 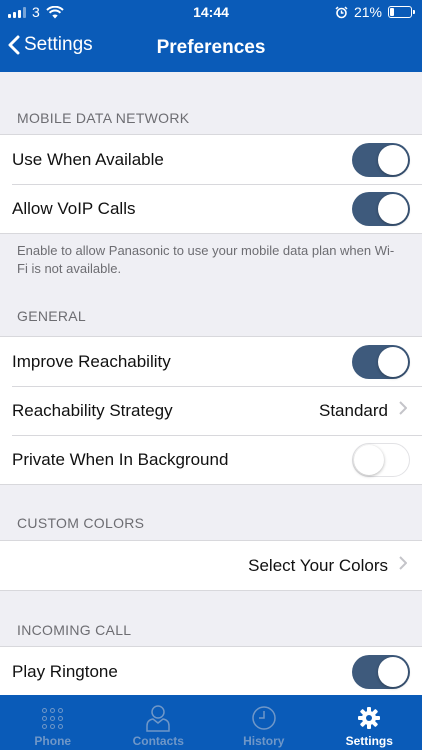 What do you see at coordinates (211, 159) in the screenshot?
I see `row-use-when-available: Use When Available` at bounding box center [211, 159].